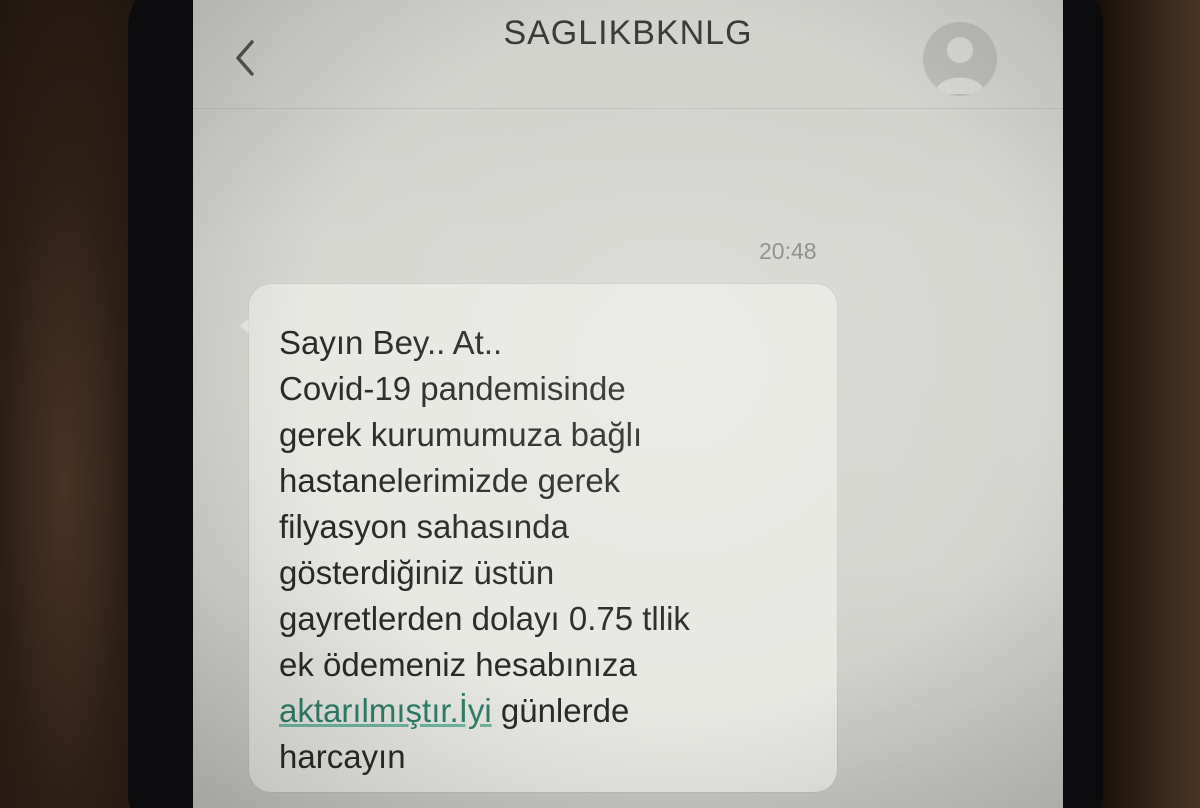 The height and width of the screenshot is (808, 1200). I want to click on message-line: Sayın Bey.. At.., so click(391, 342).